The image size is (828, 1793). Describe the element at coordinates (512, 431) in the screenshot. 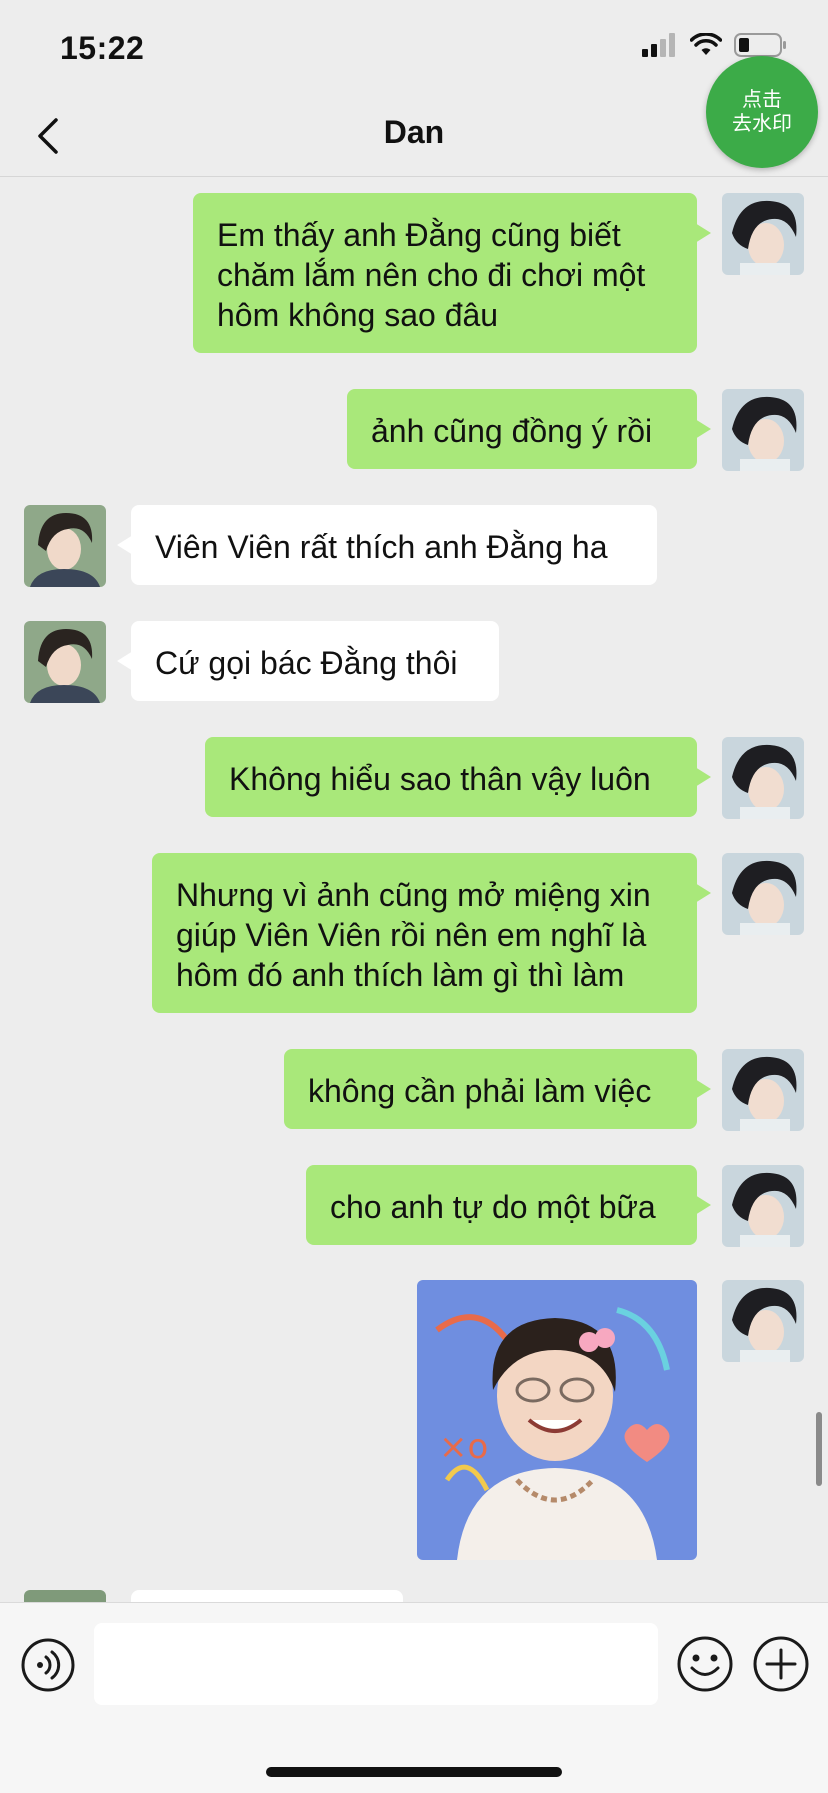

I see `message-text: ảnh cũng đồng ý rồi` at that location.